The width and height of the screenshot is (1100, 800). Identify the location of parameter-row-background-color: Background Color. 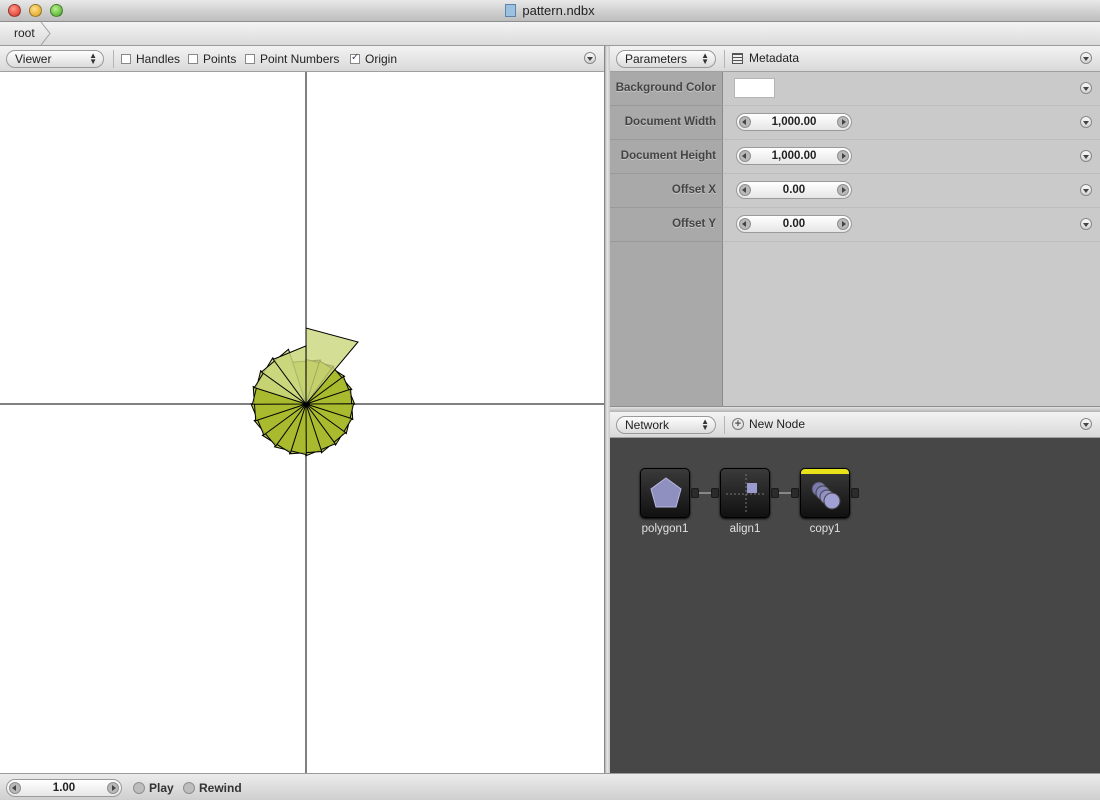
(855, 89).